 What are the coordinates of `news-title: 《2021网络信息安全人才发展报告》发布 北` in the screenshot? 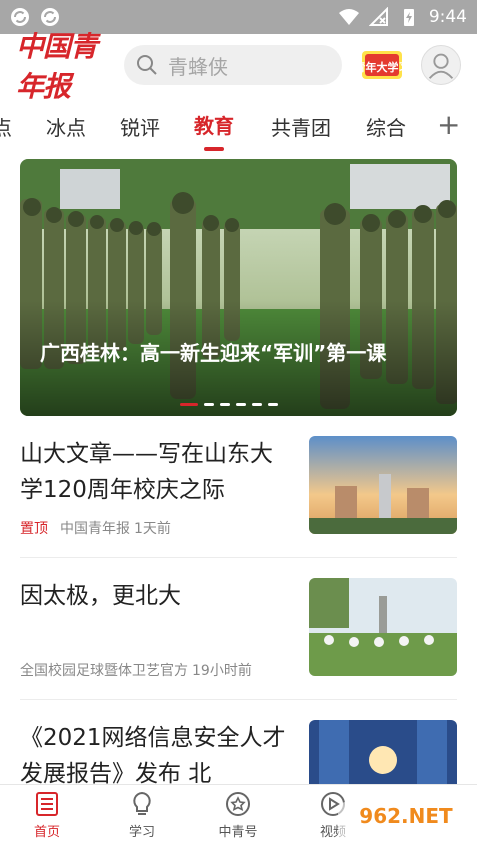 It's located at (153, 754).